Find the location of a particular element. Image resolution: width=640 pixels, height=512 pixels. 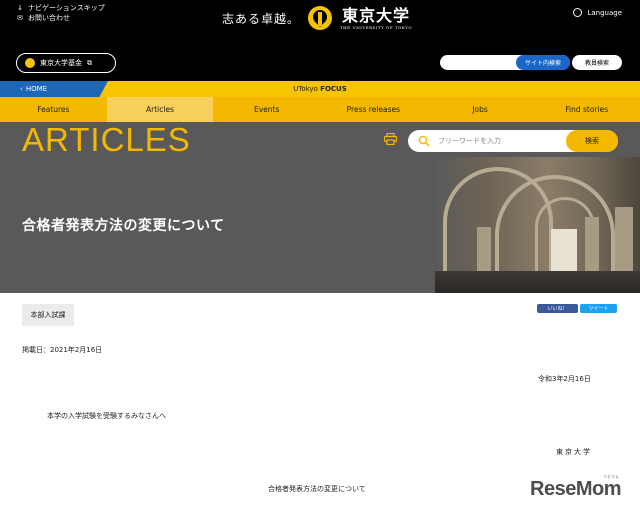

category-tag: 本部入試課 is located at coordinates (48, 315).